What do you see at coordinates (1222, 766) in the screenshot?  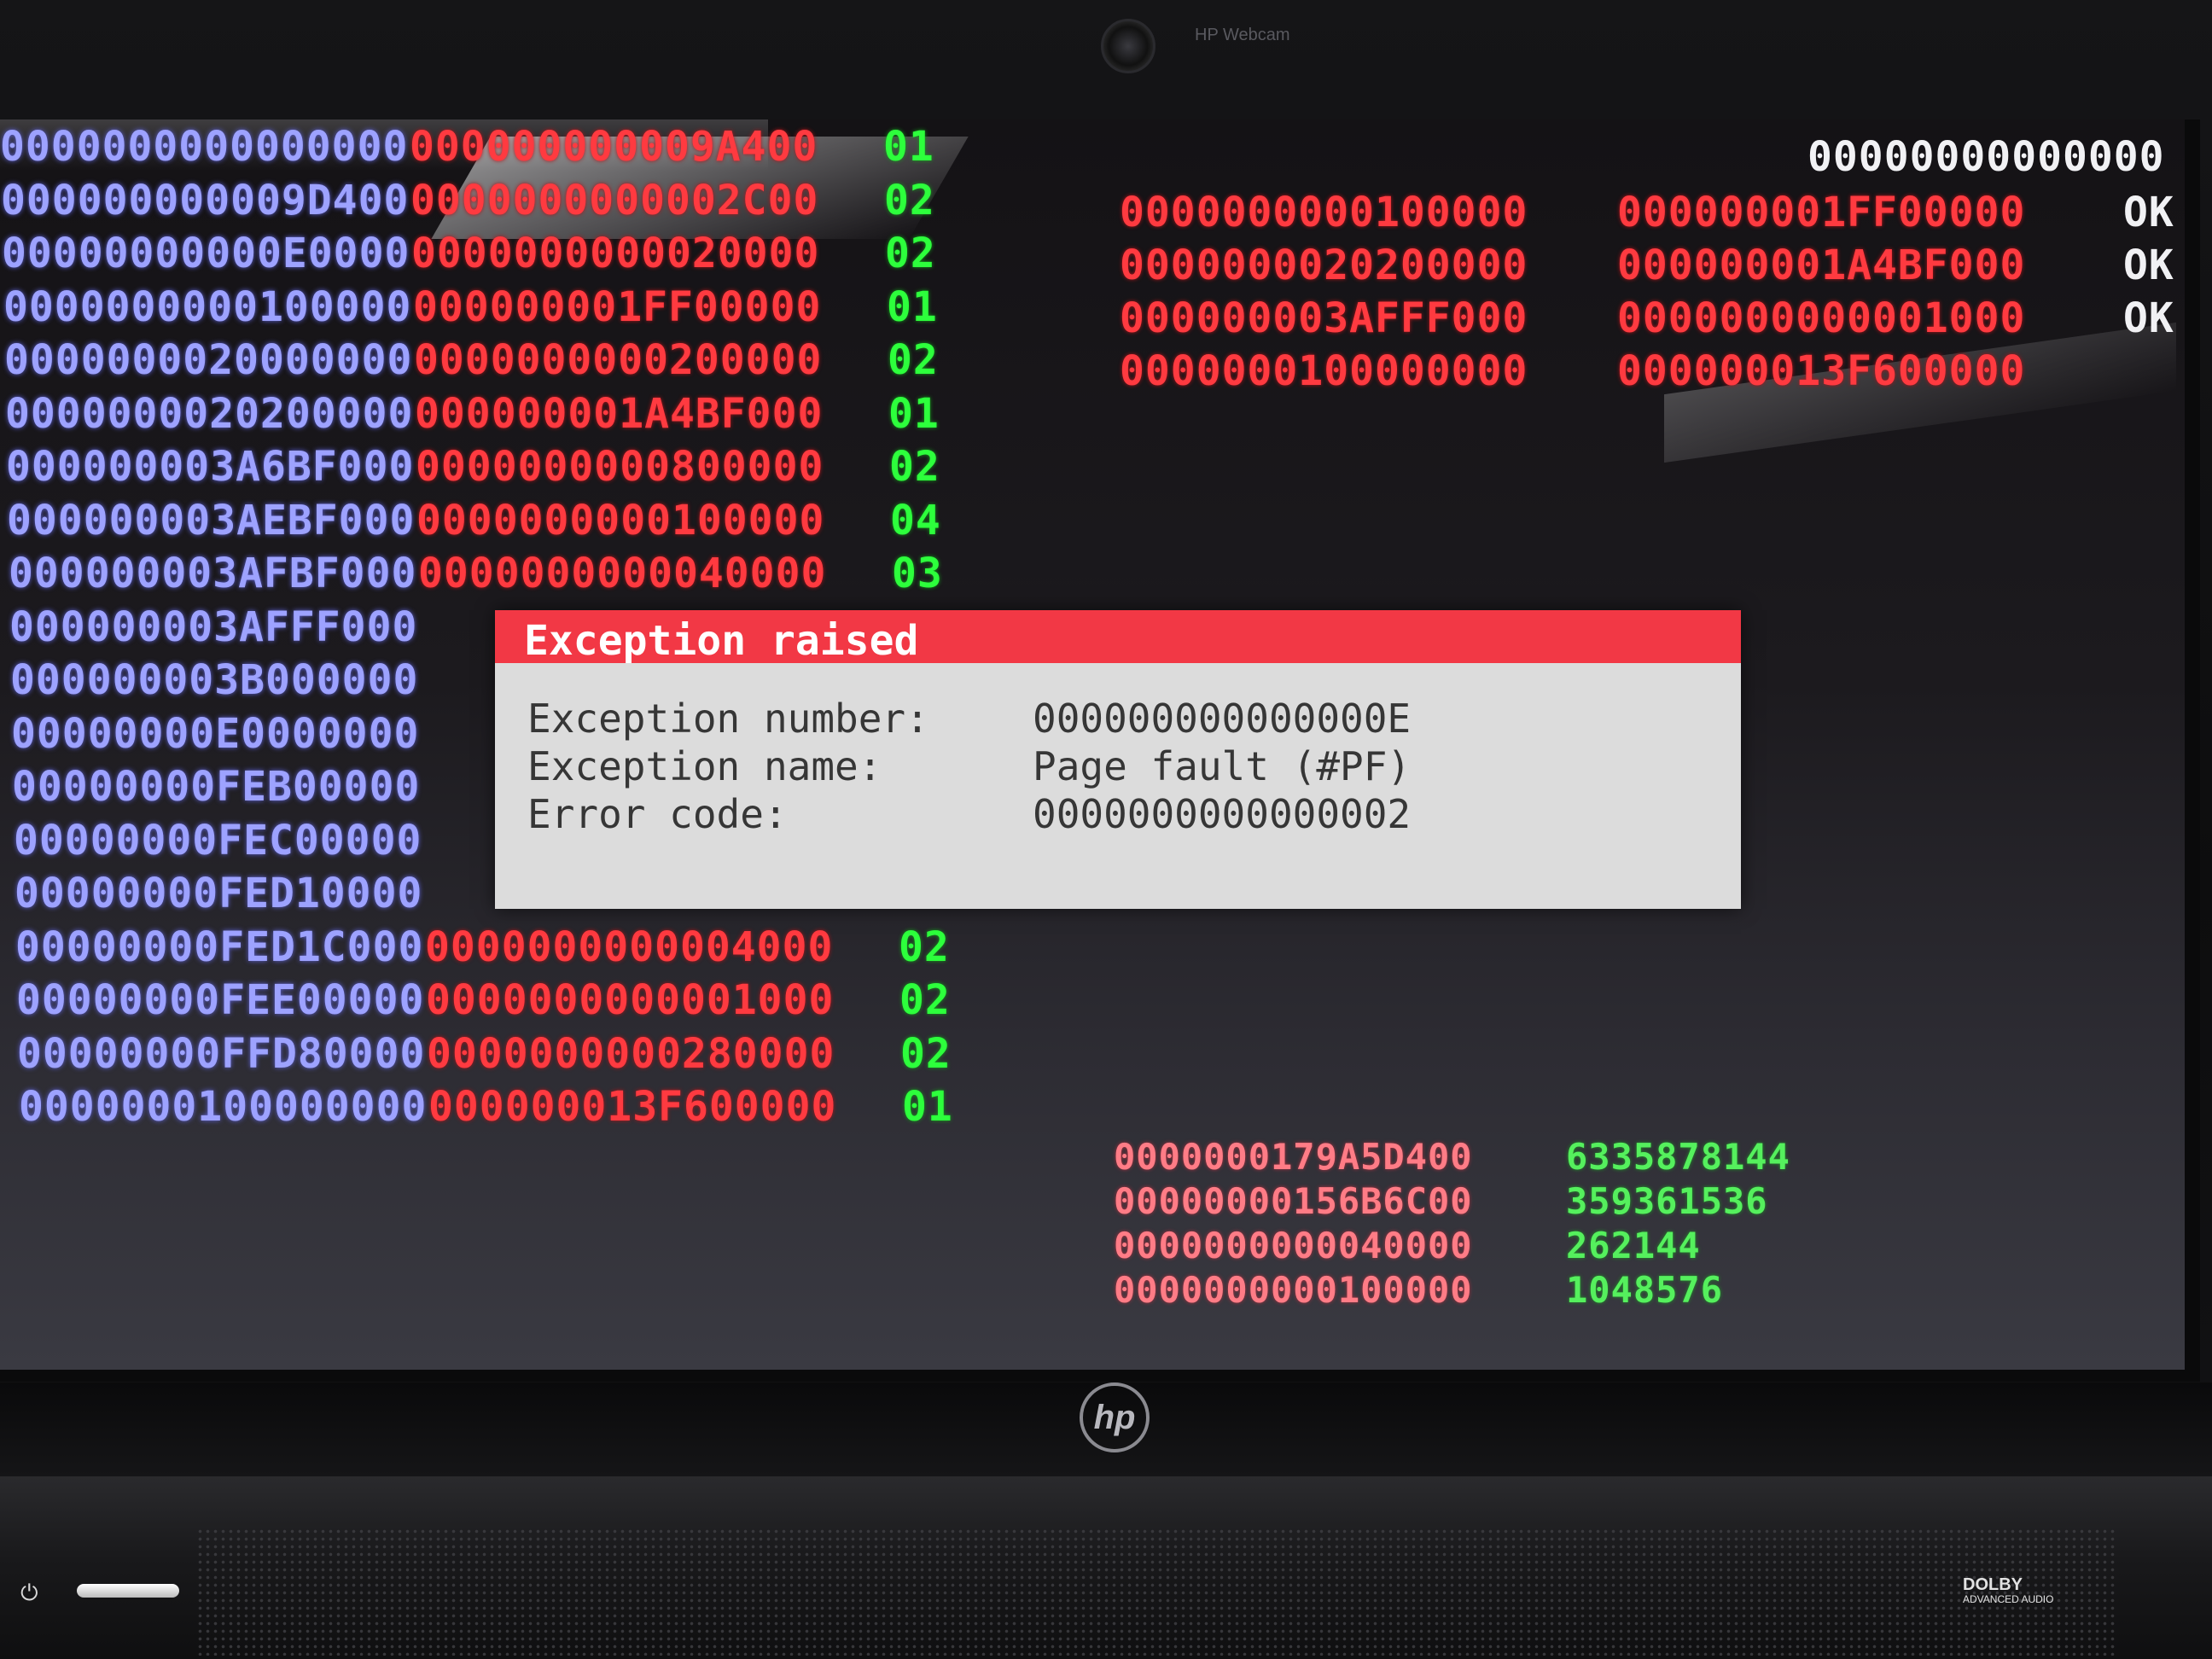 I see `exception-name-value: Page fault (#PF)` at bounding box center [1222, 766].